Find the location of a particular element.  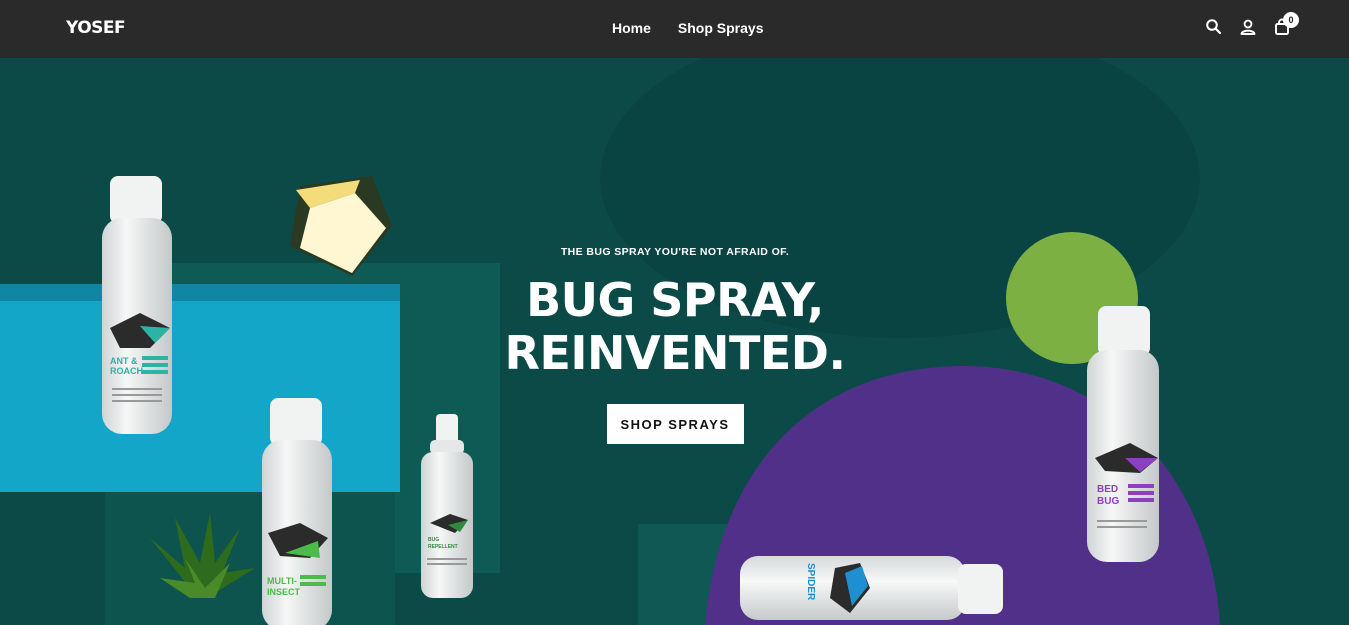

svg-text: SPIDER is located at coordinates (810, 582).